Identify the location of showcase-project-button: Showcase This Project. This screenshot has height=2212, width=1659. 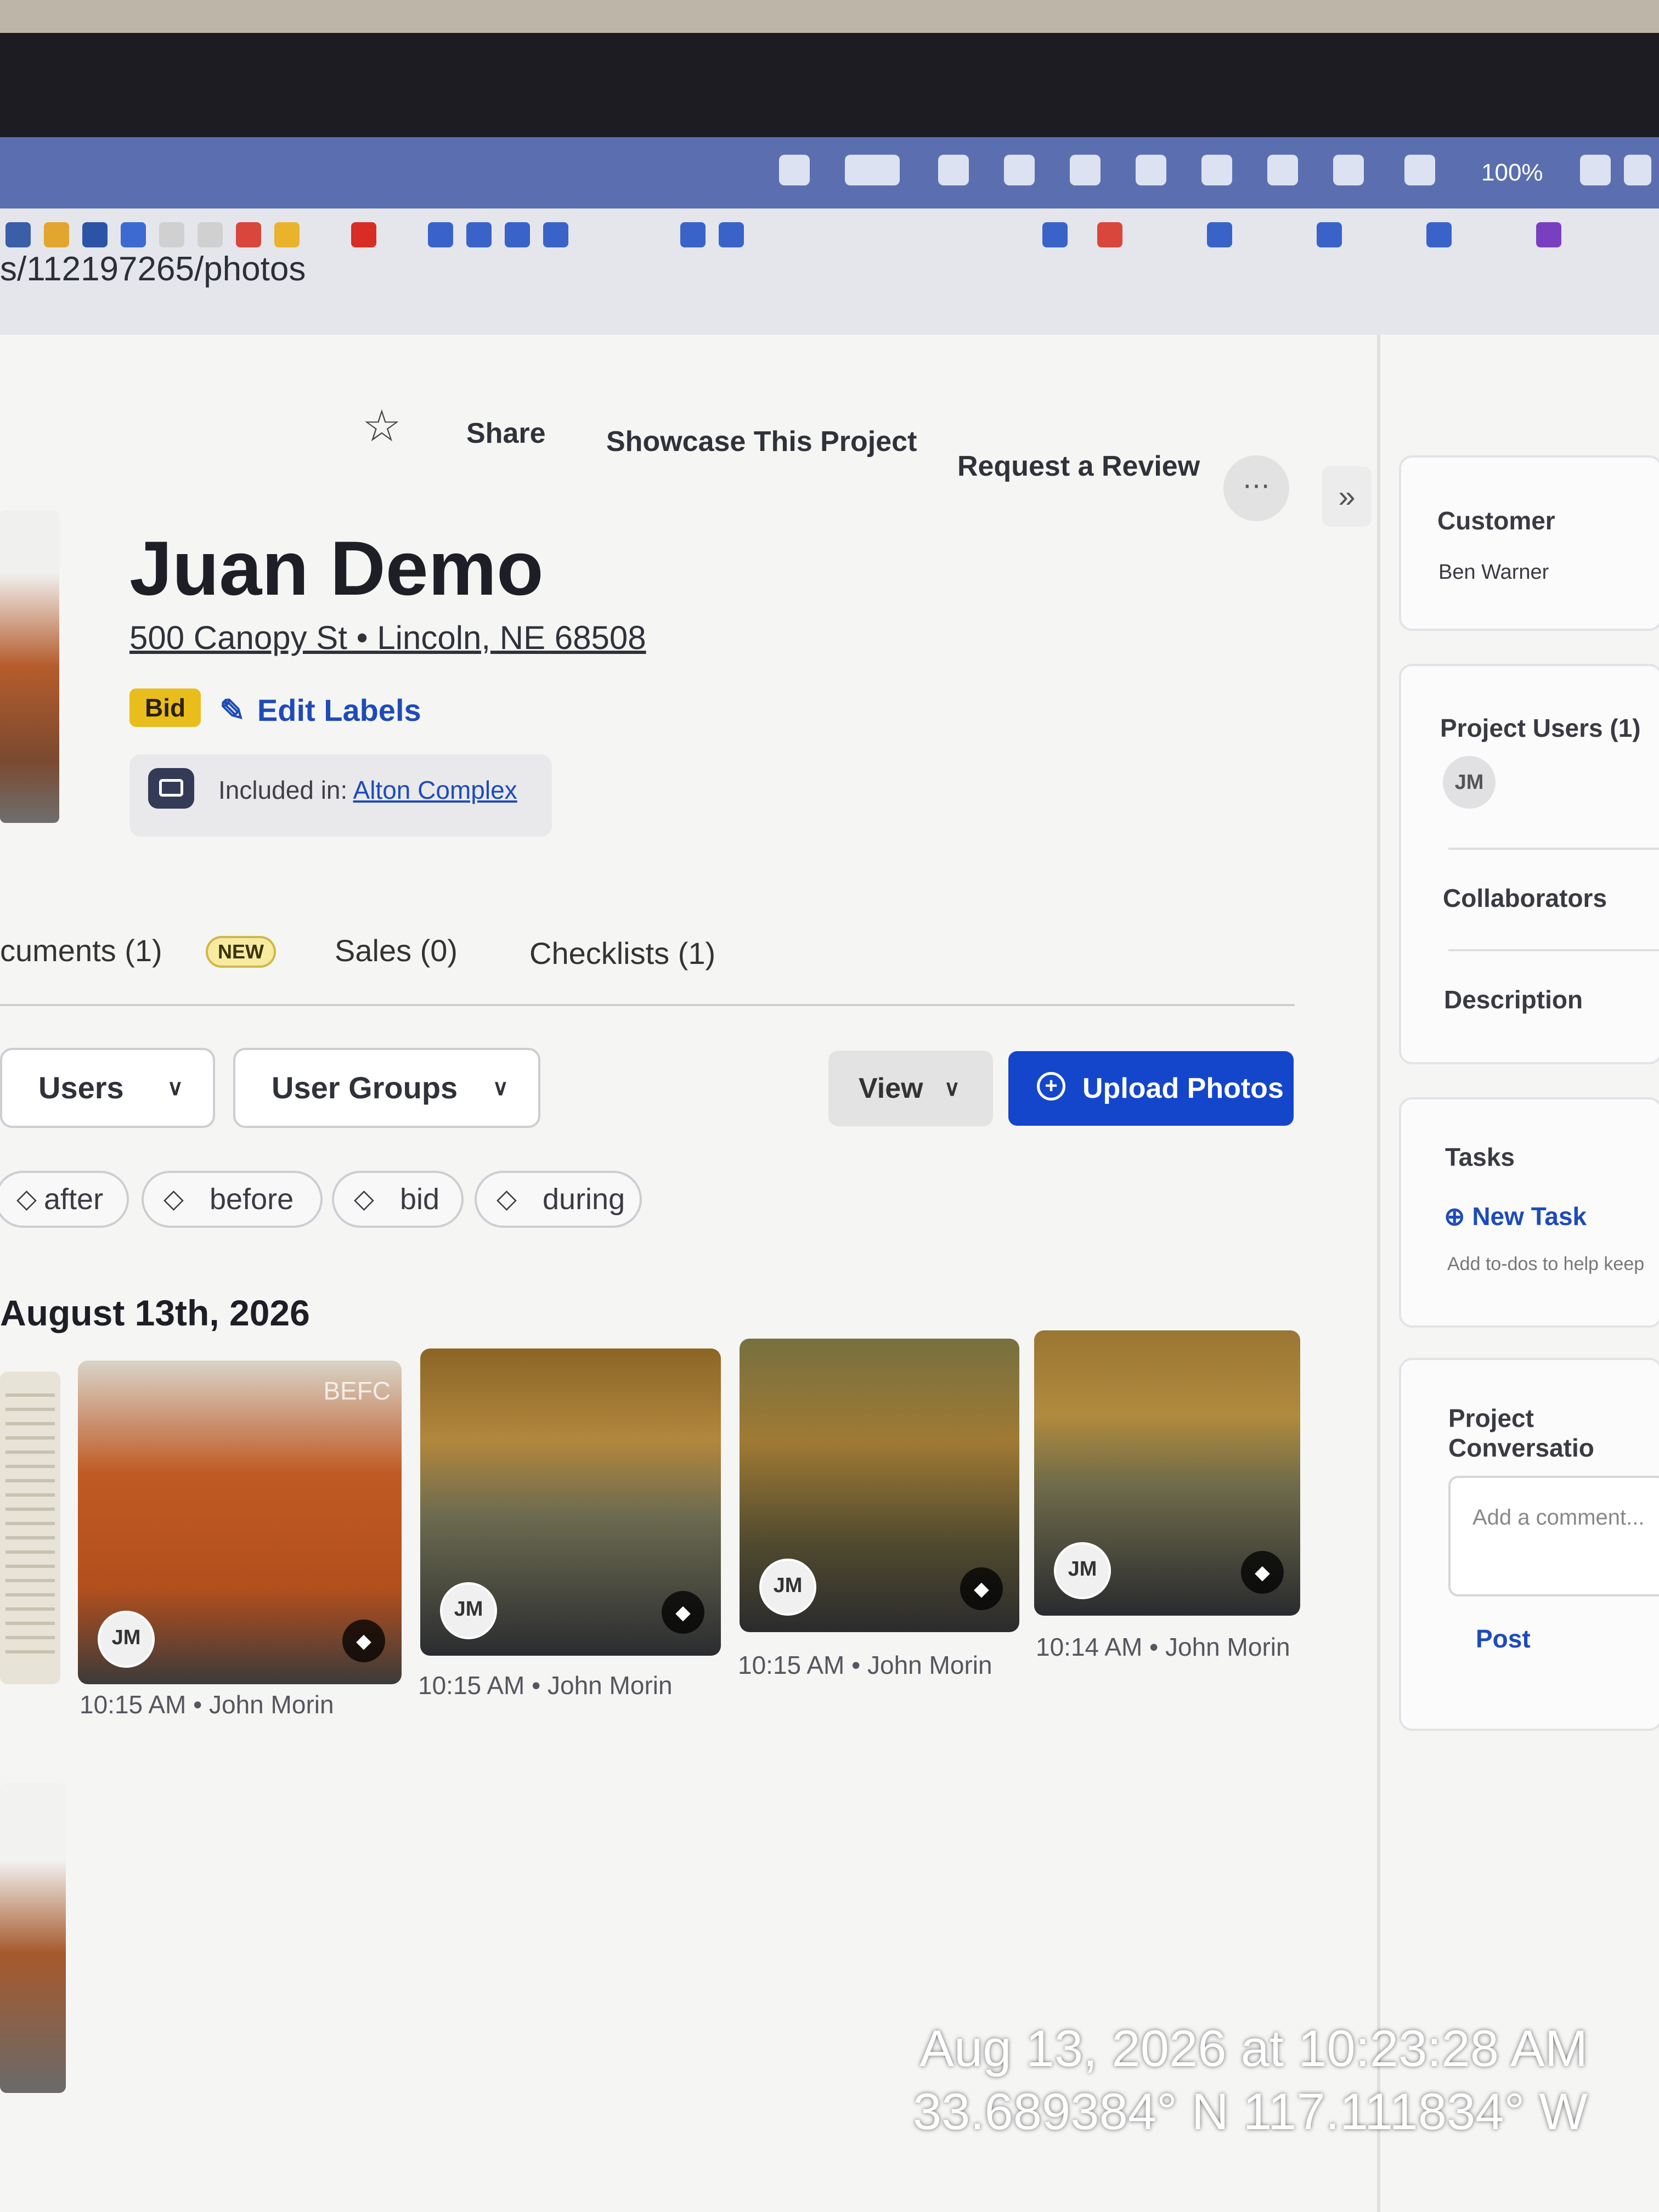
(761, 442).